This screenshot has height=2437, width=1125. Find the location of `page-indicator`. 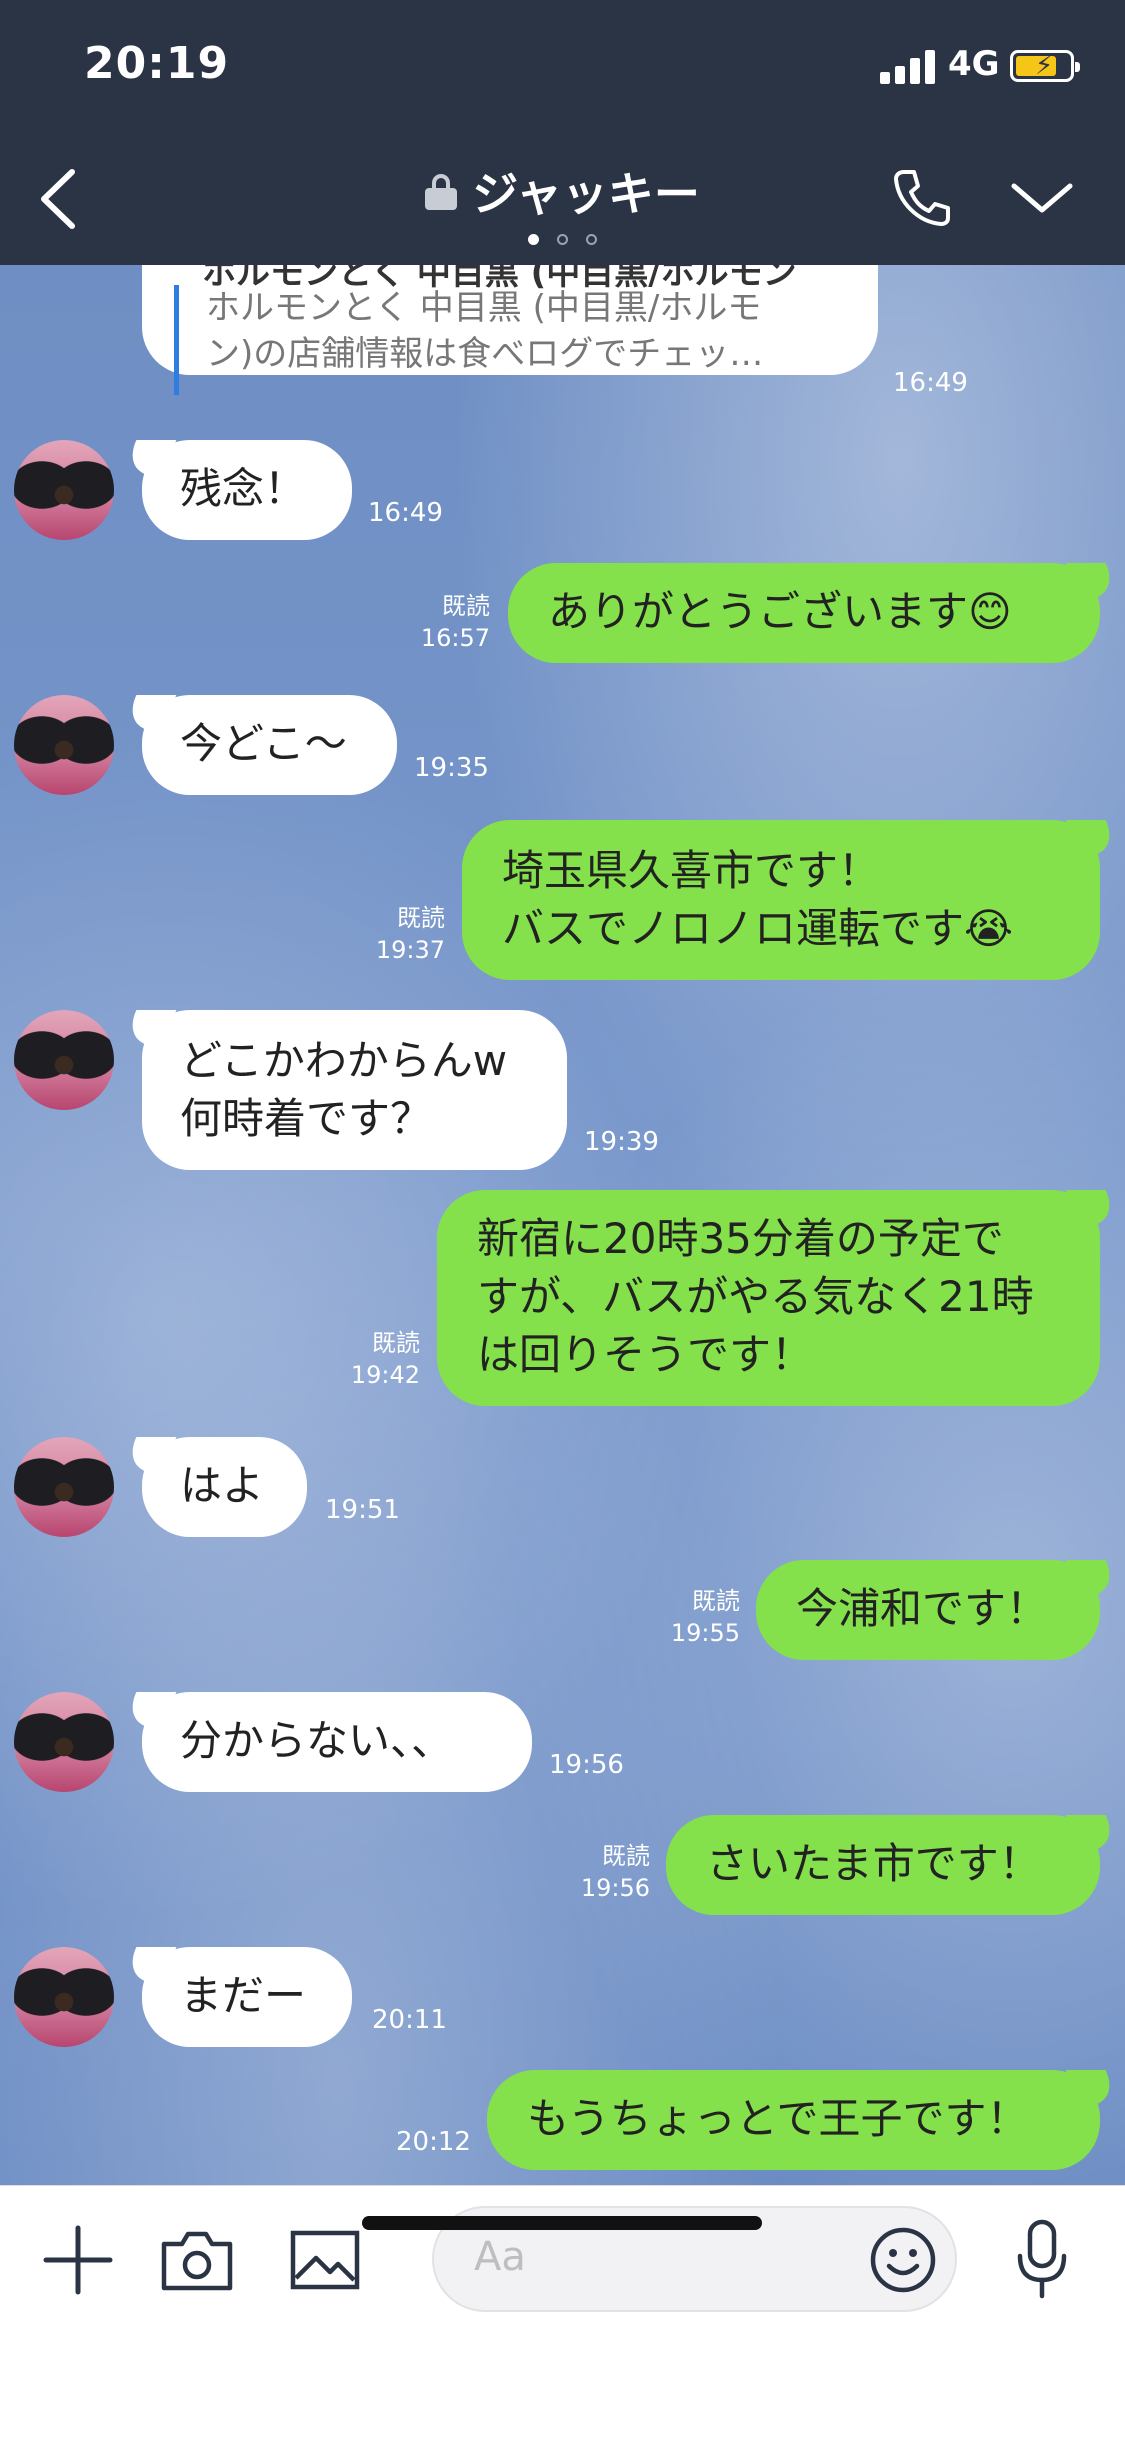

page-indicator is located at coordinates (562, 239).